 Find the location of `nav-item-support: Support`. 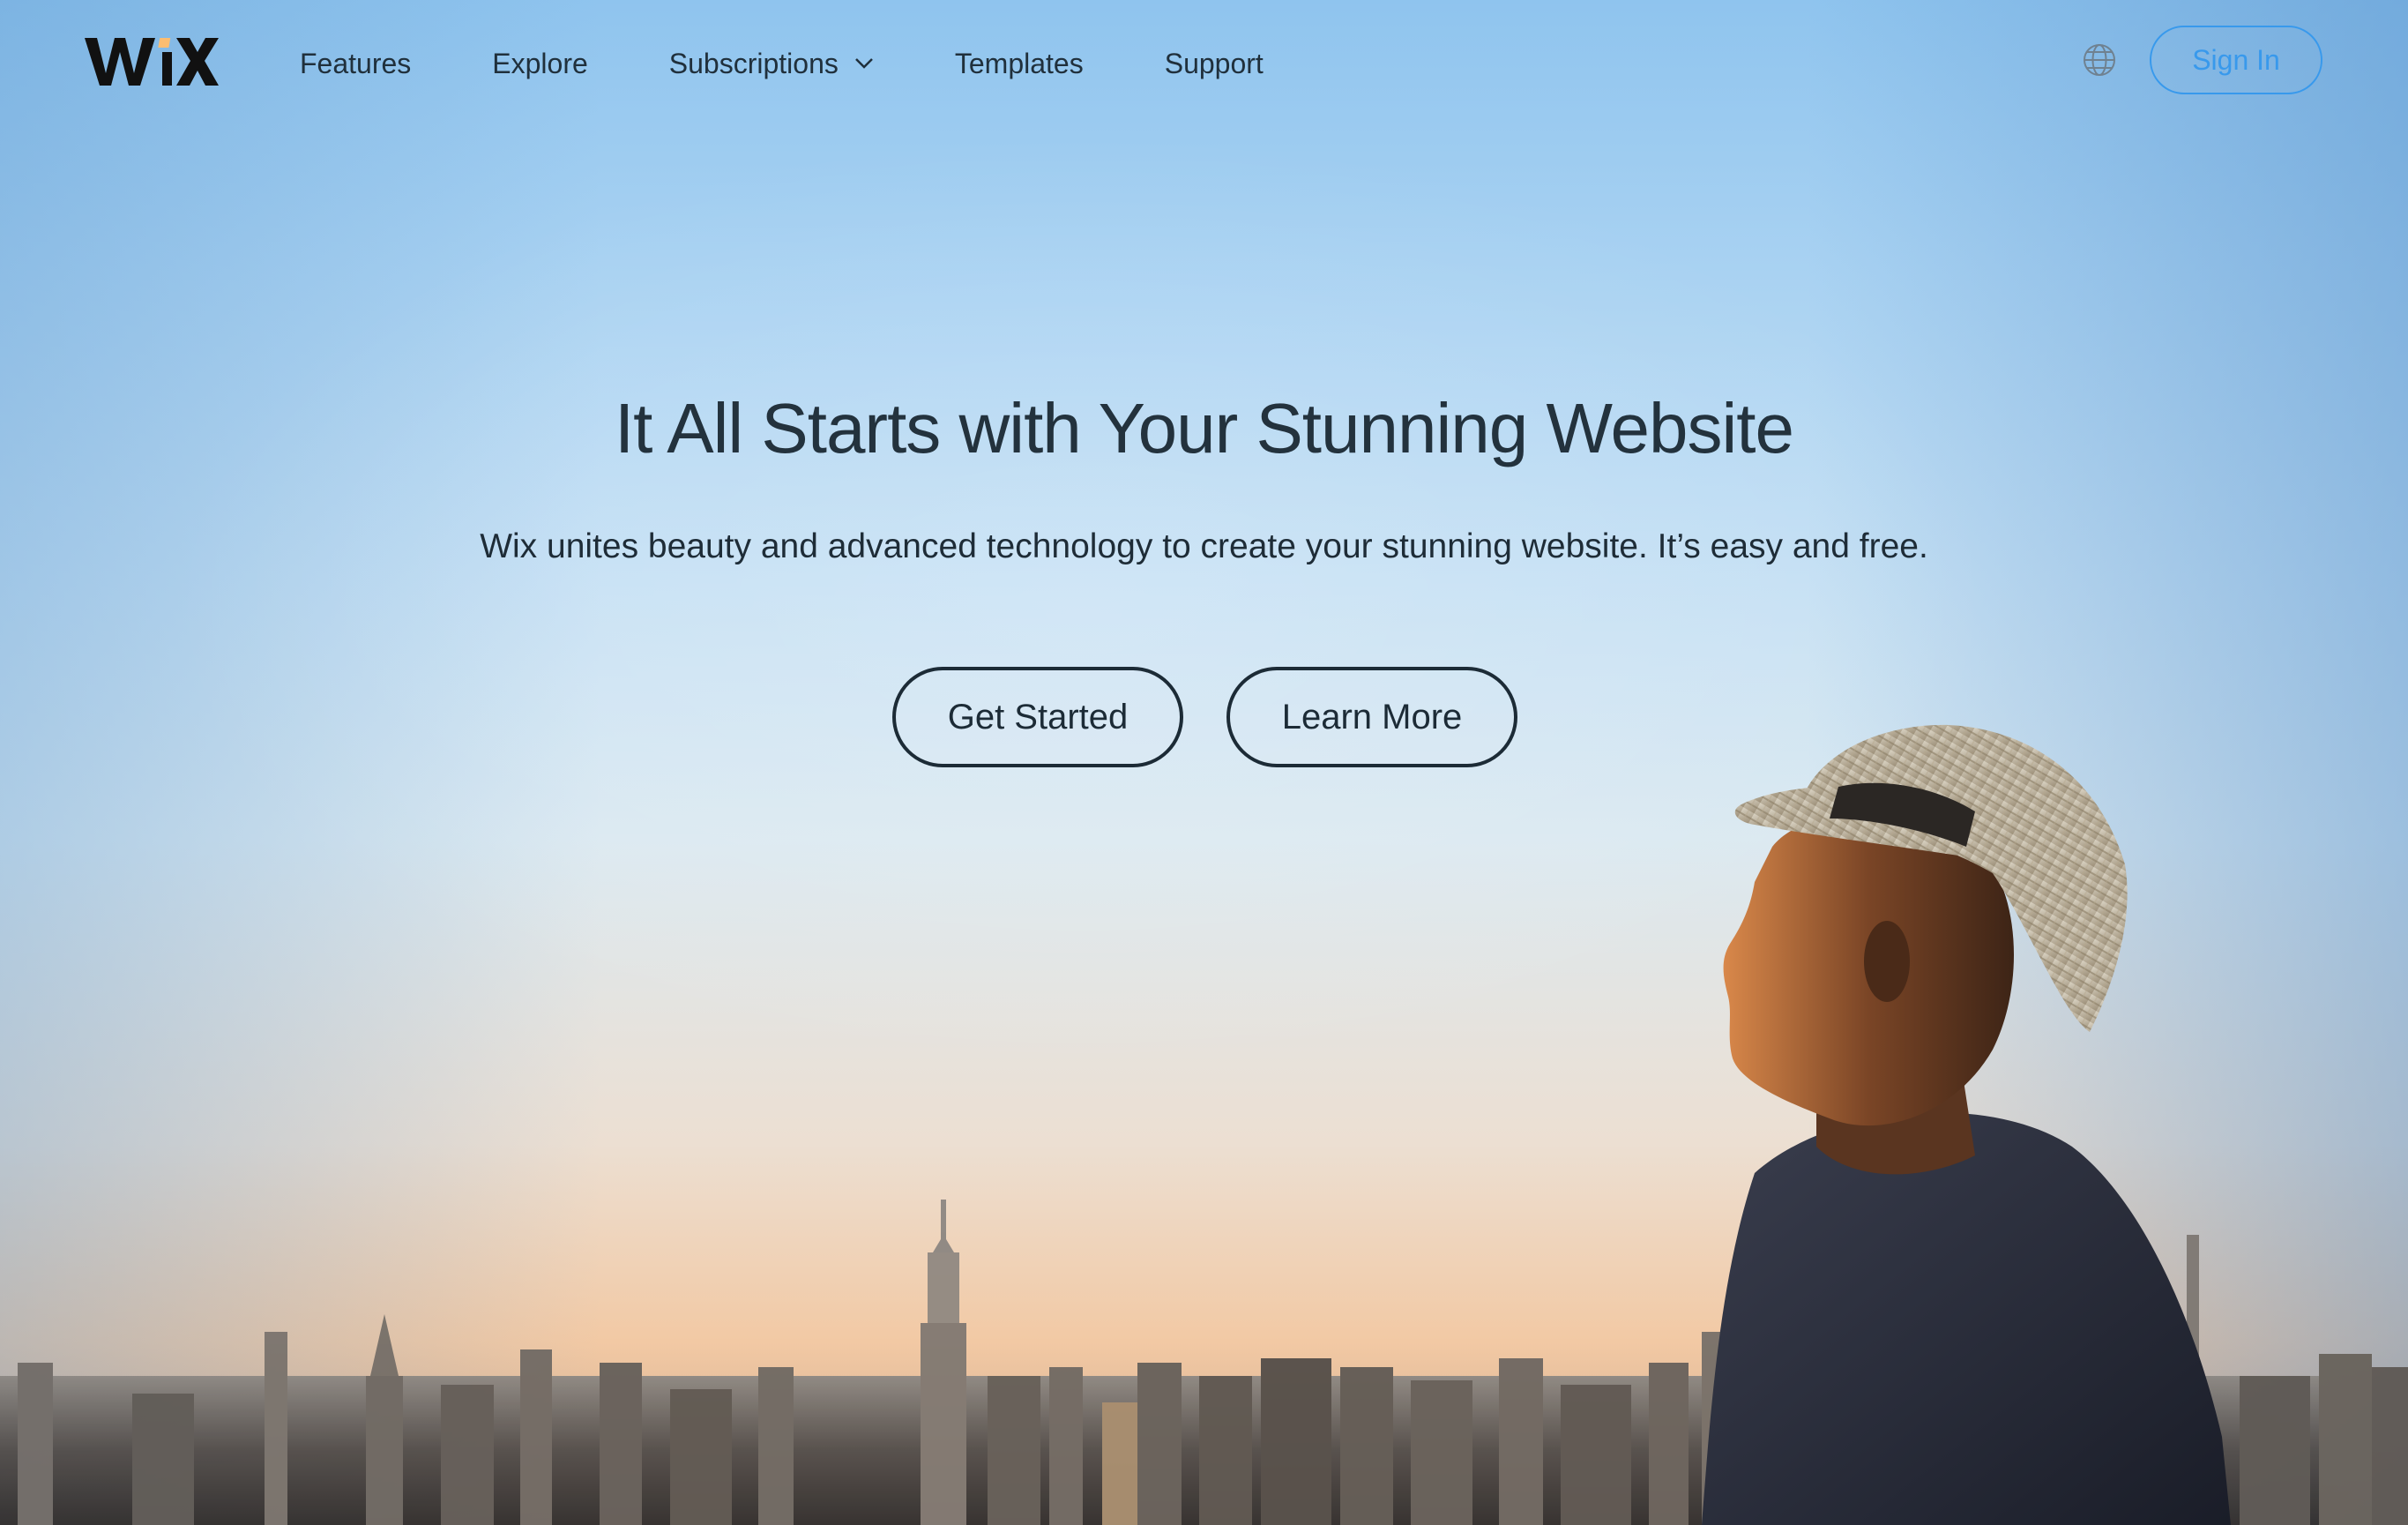

nav-item-support: Support is located at coordinates (1214, 64).